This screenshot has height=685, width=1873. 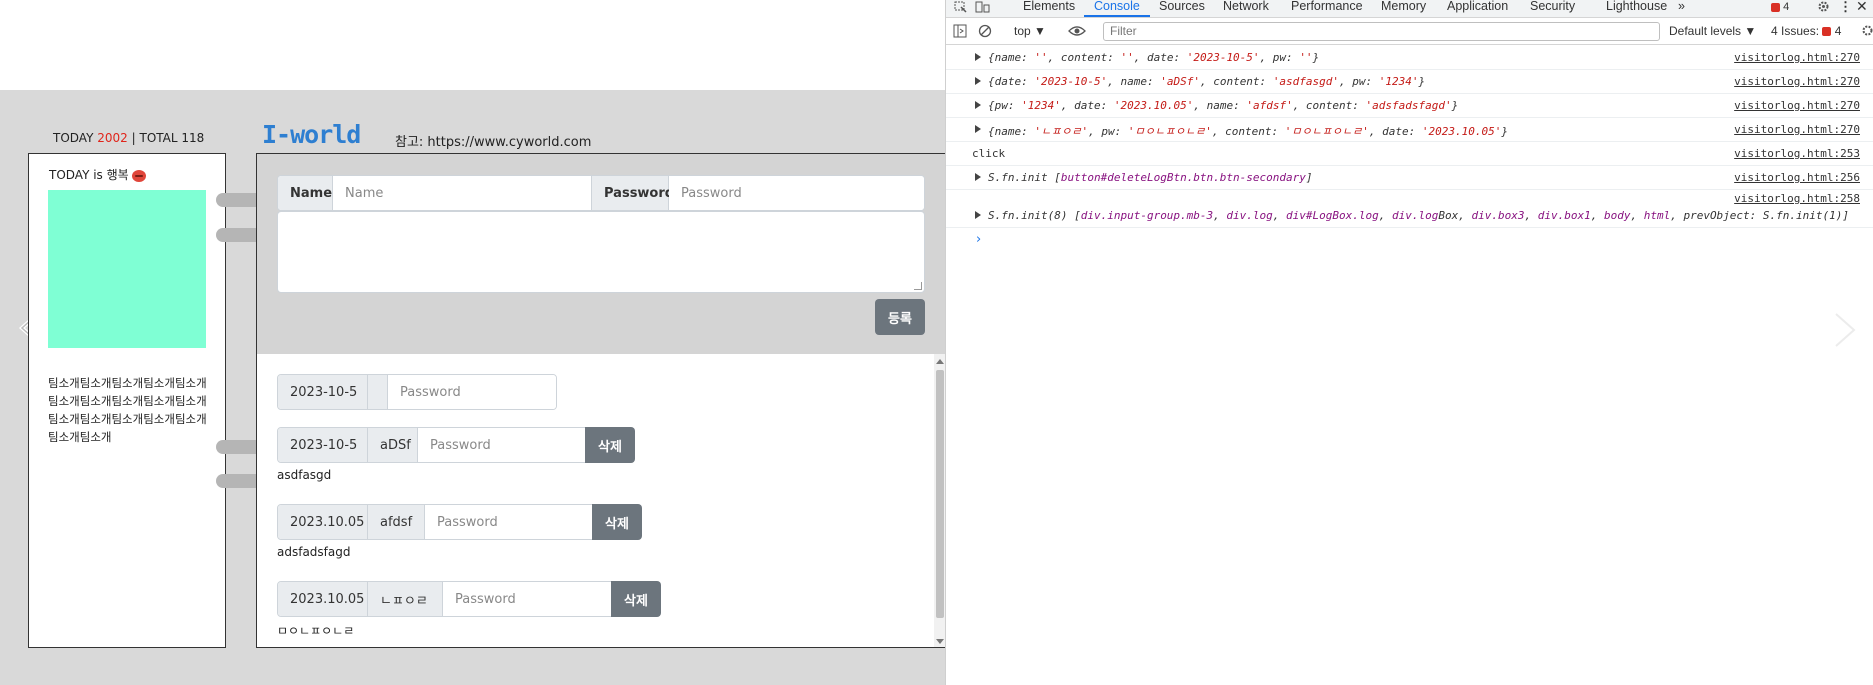 I want to click on scroll-down-icon, so click(x=940, y=641).